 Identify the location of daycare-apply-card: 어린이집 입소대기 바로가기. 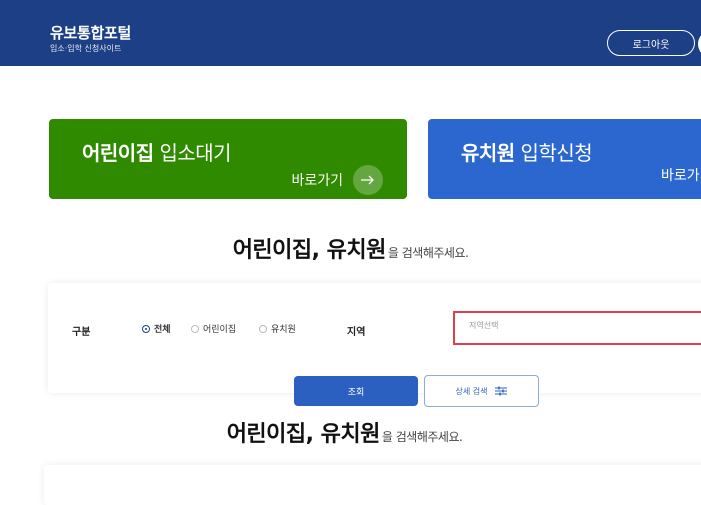
(228, 159).